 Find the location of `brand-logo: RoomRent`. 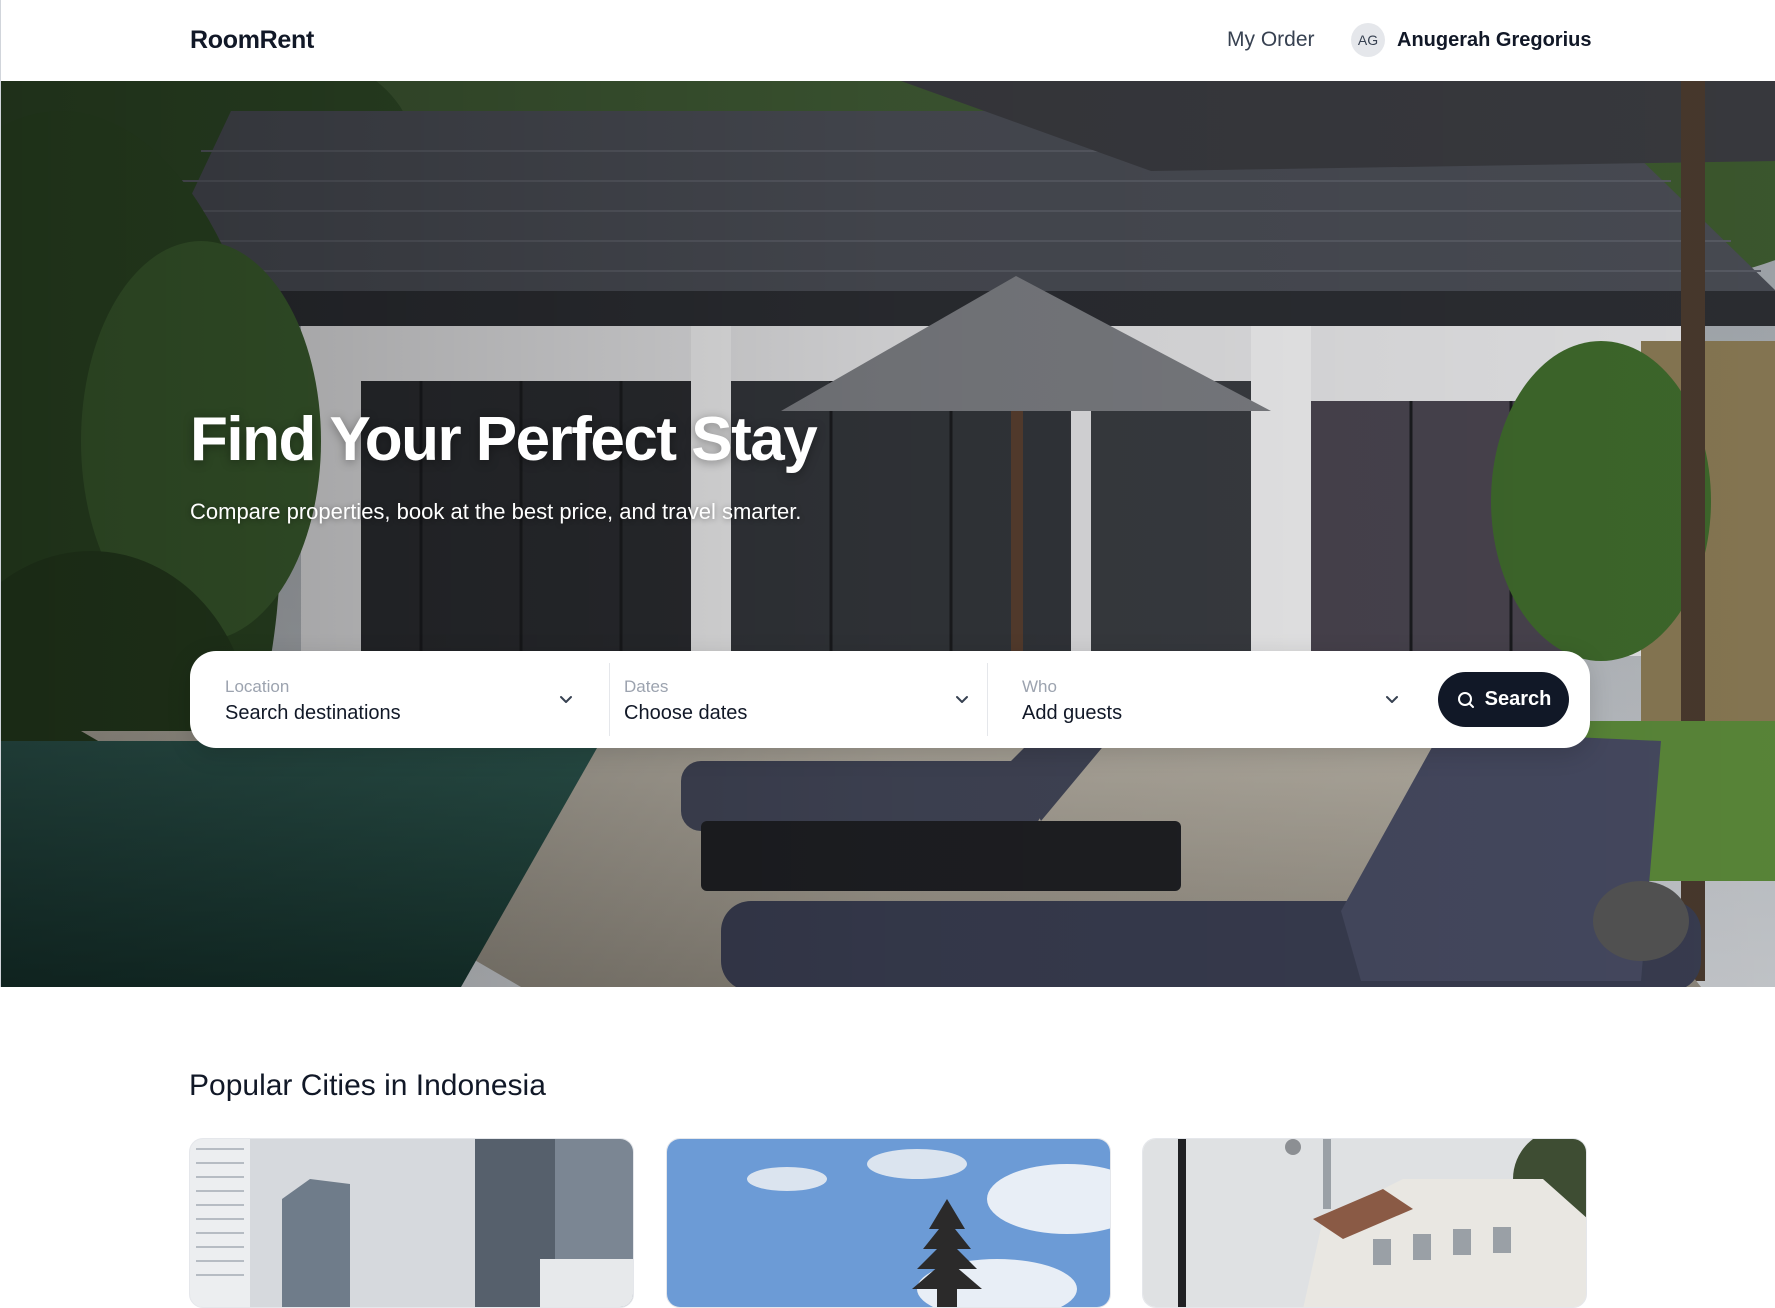

brand-logo: RoomRent is located at coordinates (252, 40).